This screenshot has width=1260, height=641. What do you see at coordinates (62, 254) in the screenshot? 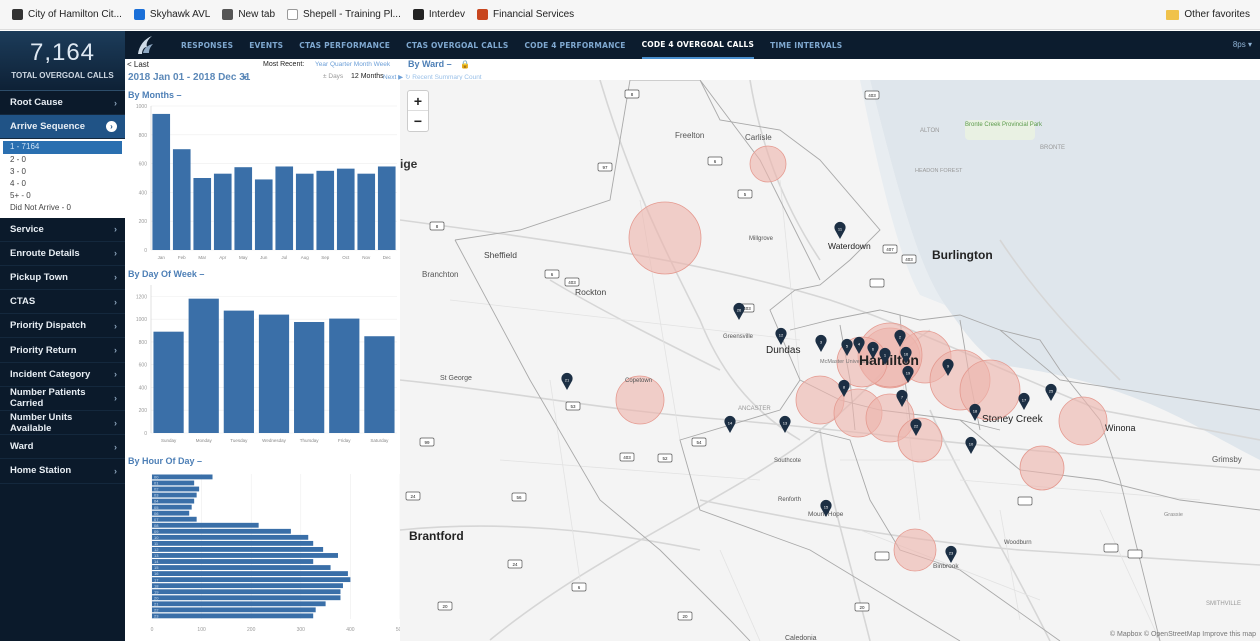
I see `sidebar-item-enroute-details: Enroute Details ›` at bounding box center [62, 254].